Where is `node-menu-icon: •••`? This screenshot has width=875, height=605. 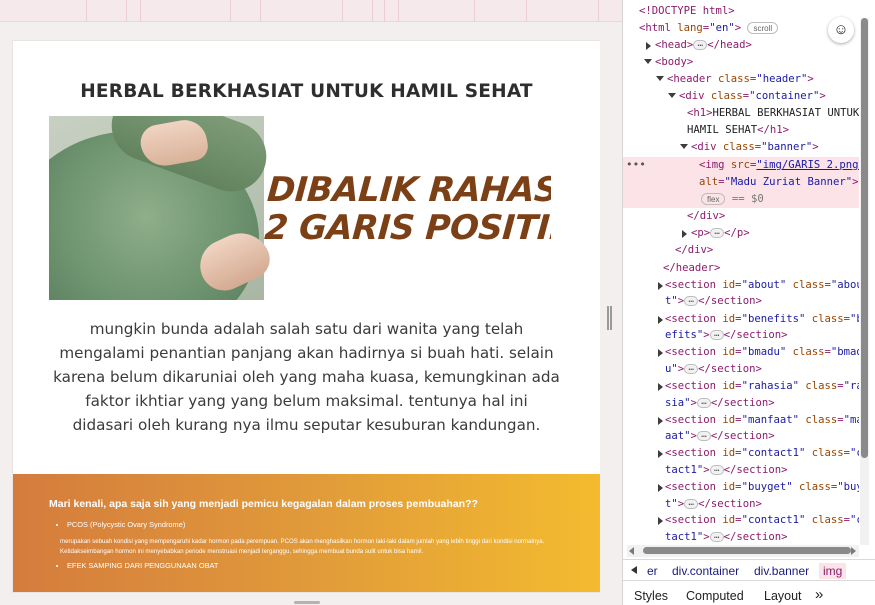 node-menu-icon: ••• is located at coordinates (636, 164).